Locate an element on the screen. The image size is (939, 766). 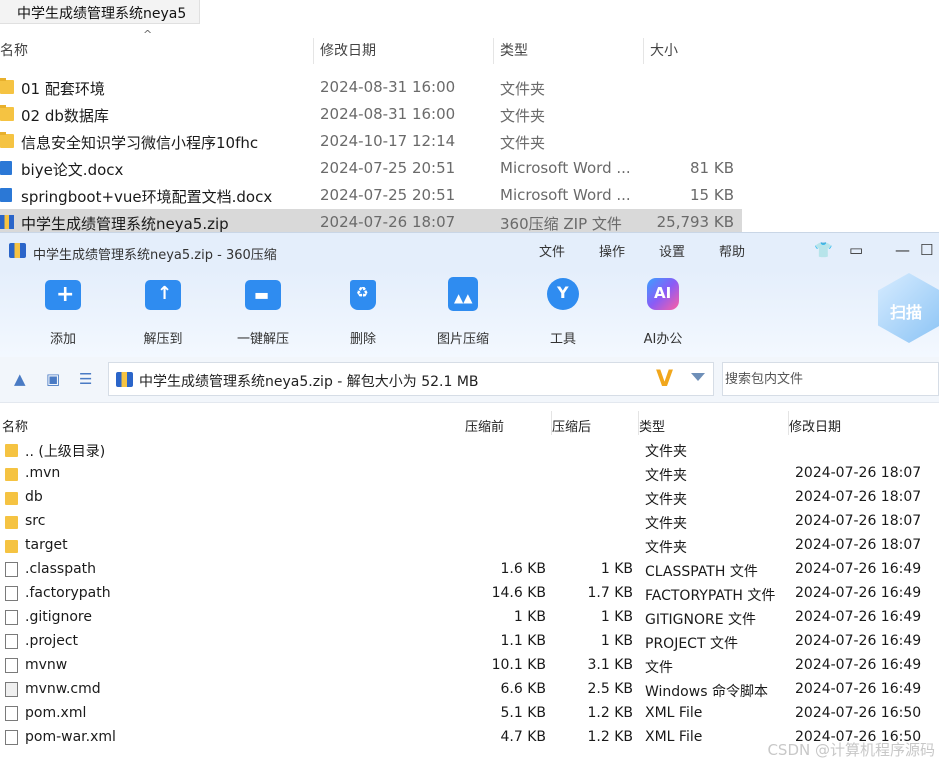
entry-modified: 2024-07-26 16:49 is located at coordinates (858, 641).